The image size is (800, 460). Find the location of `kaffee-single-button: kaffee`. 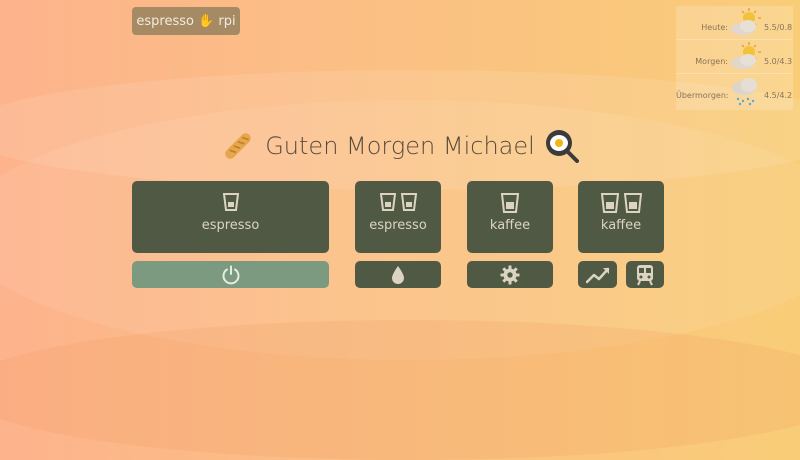

kaffee-single-button: kaffee is located at coordinates (510, 217).